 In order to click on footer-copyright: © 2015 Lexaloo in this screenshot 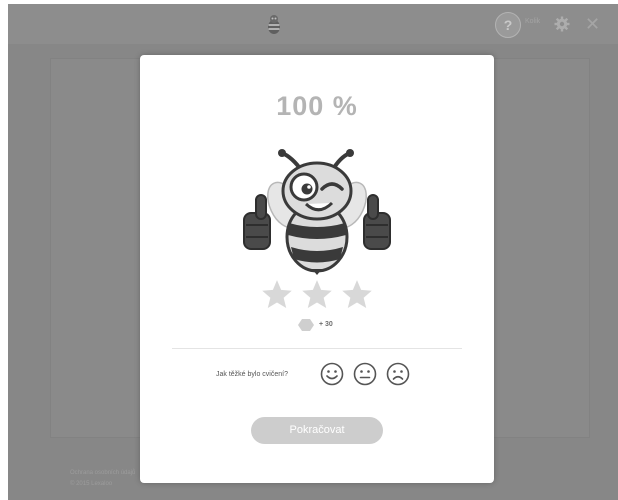, I will do `click(91, 484)`.